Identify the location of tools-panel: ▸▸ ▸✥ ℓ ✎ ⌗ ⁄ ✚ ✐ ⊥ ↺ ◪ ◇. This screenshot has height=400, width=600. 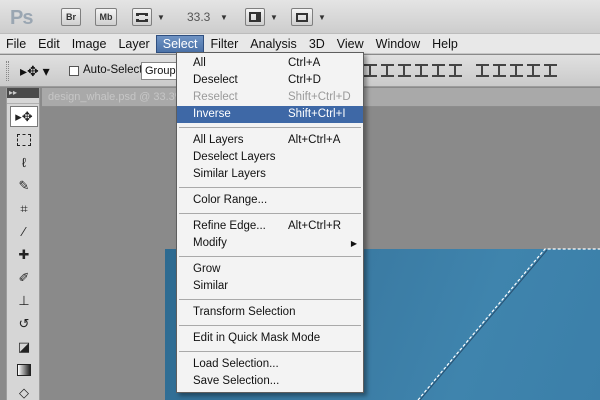
(23, 244).